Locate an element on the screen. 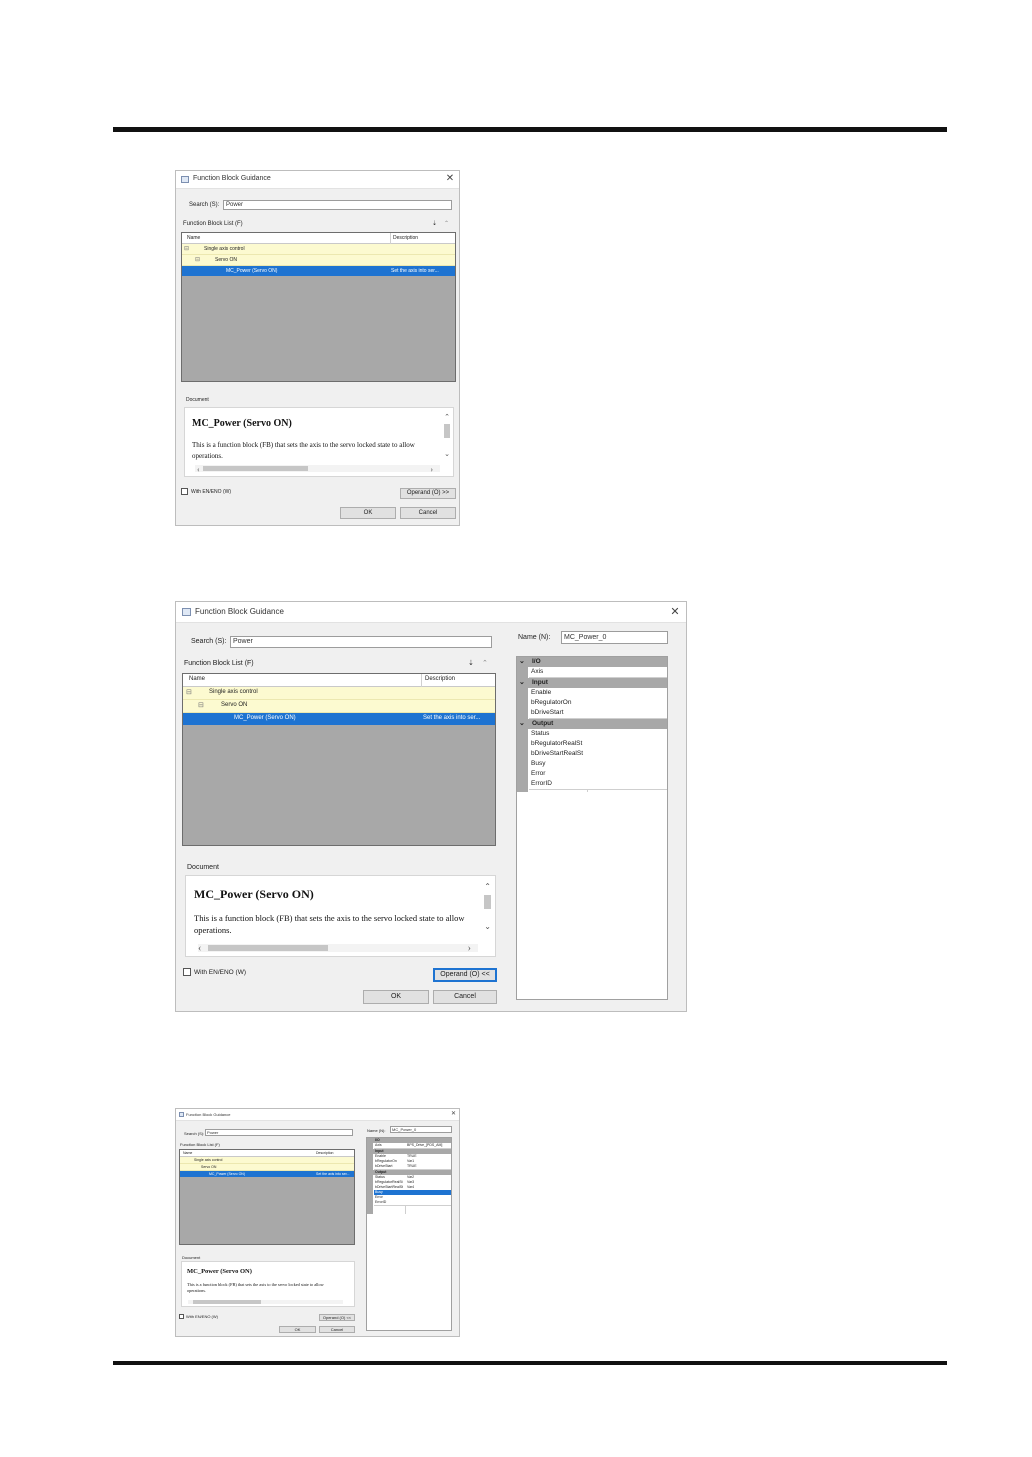  col-description: Description is located at coordinates (440, 679).